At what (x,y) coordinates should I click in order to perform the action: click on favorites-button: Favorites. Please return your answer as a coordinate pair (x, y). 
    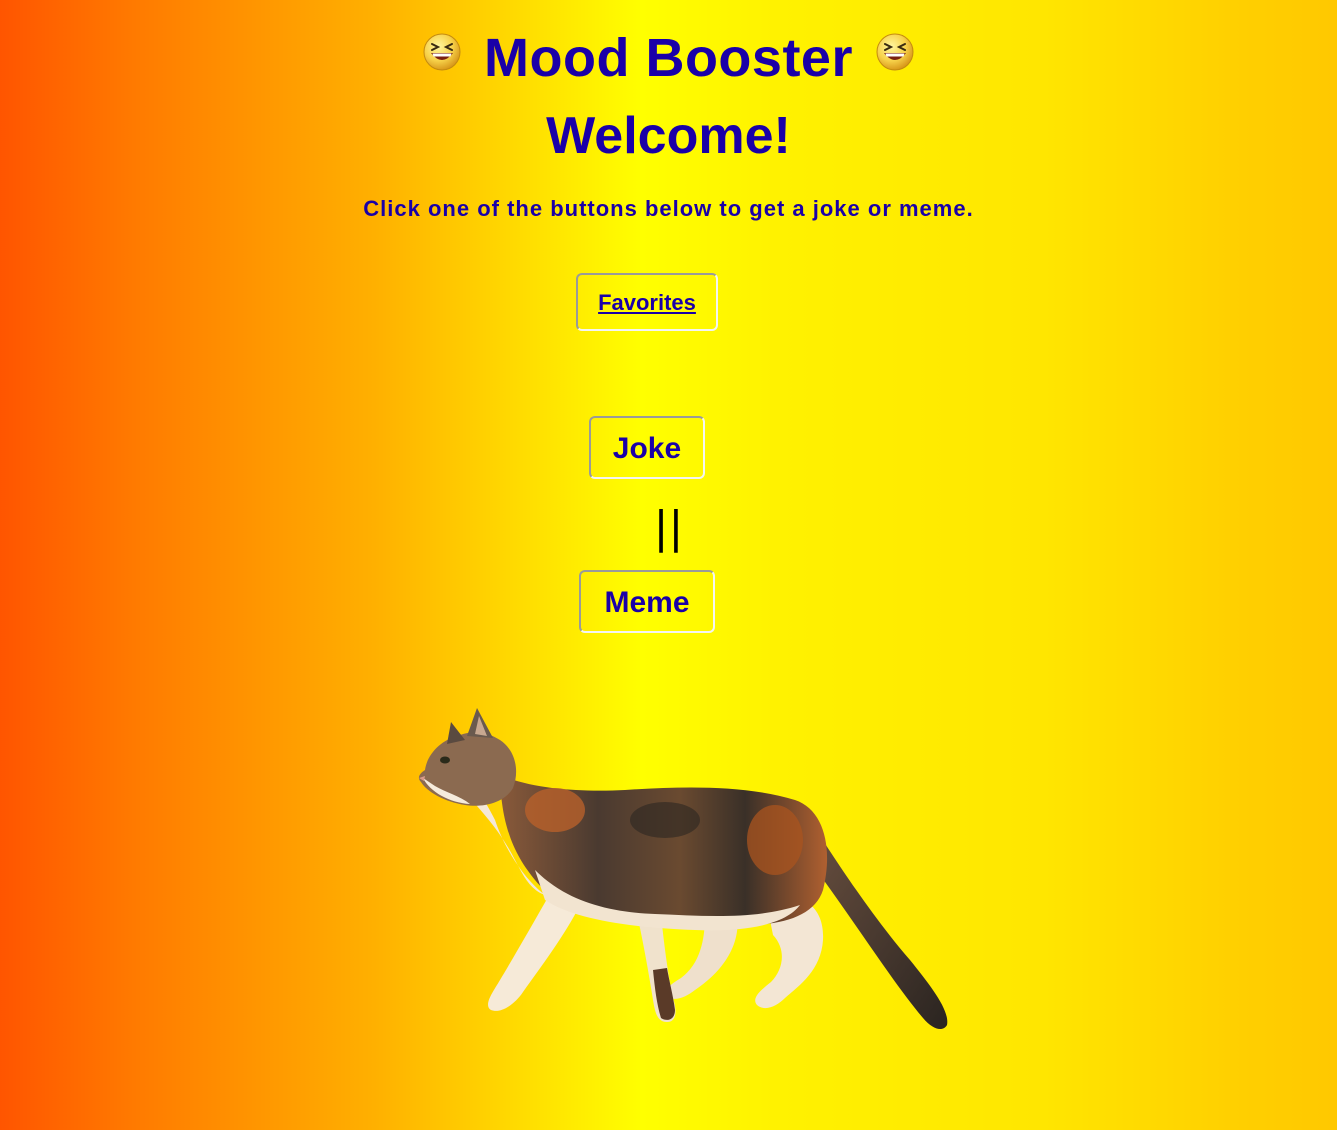
    Looking at the image, I should click on (647, 302).